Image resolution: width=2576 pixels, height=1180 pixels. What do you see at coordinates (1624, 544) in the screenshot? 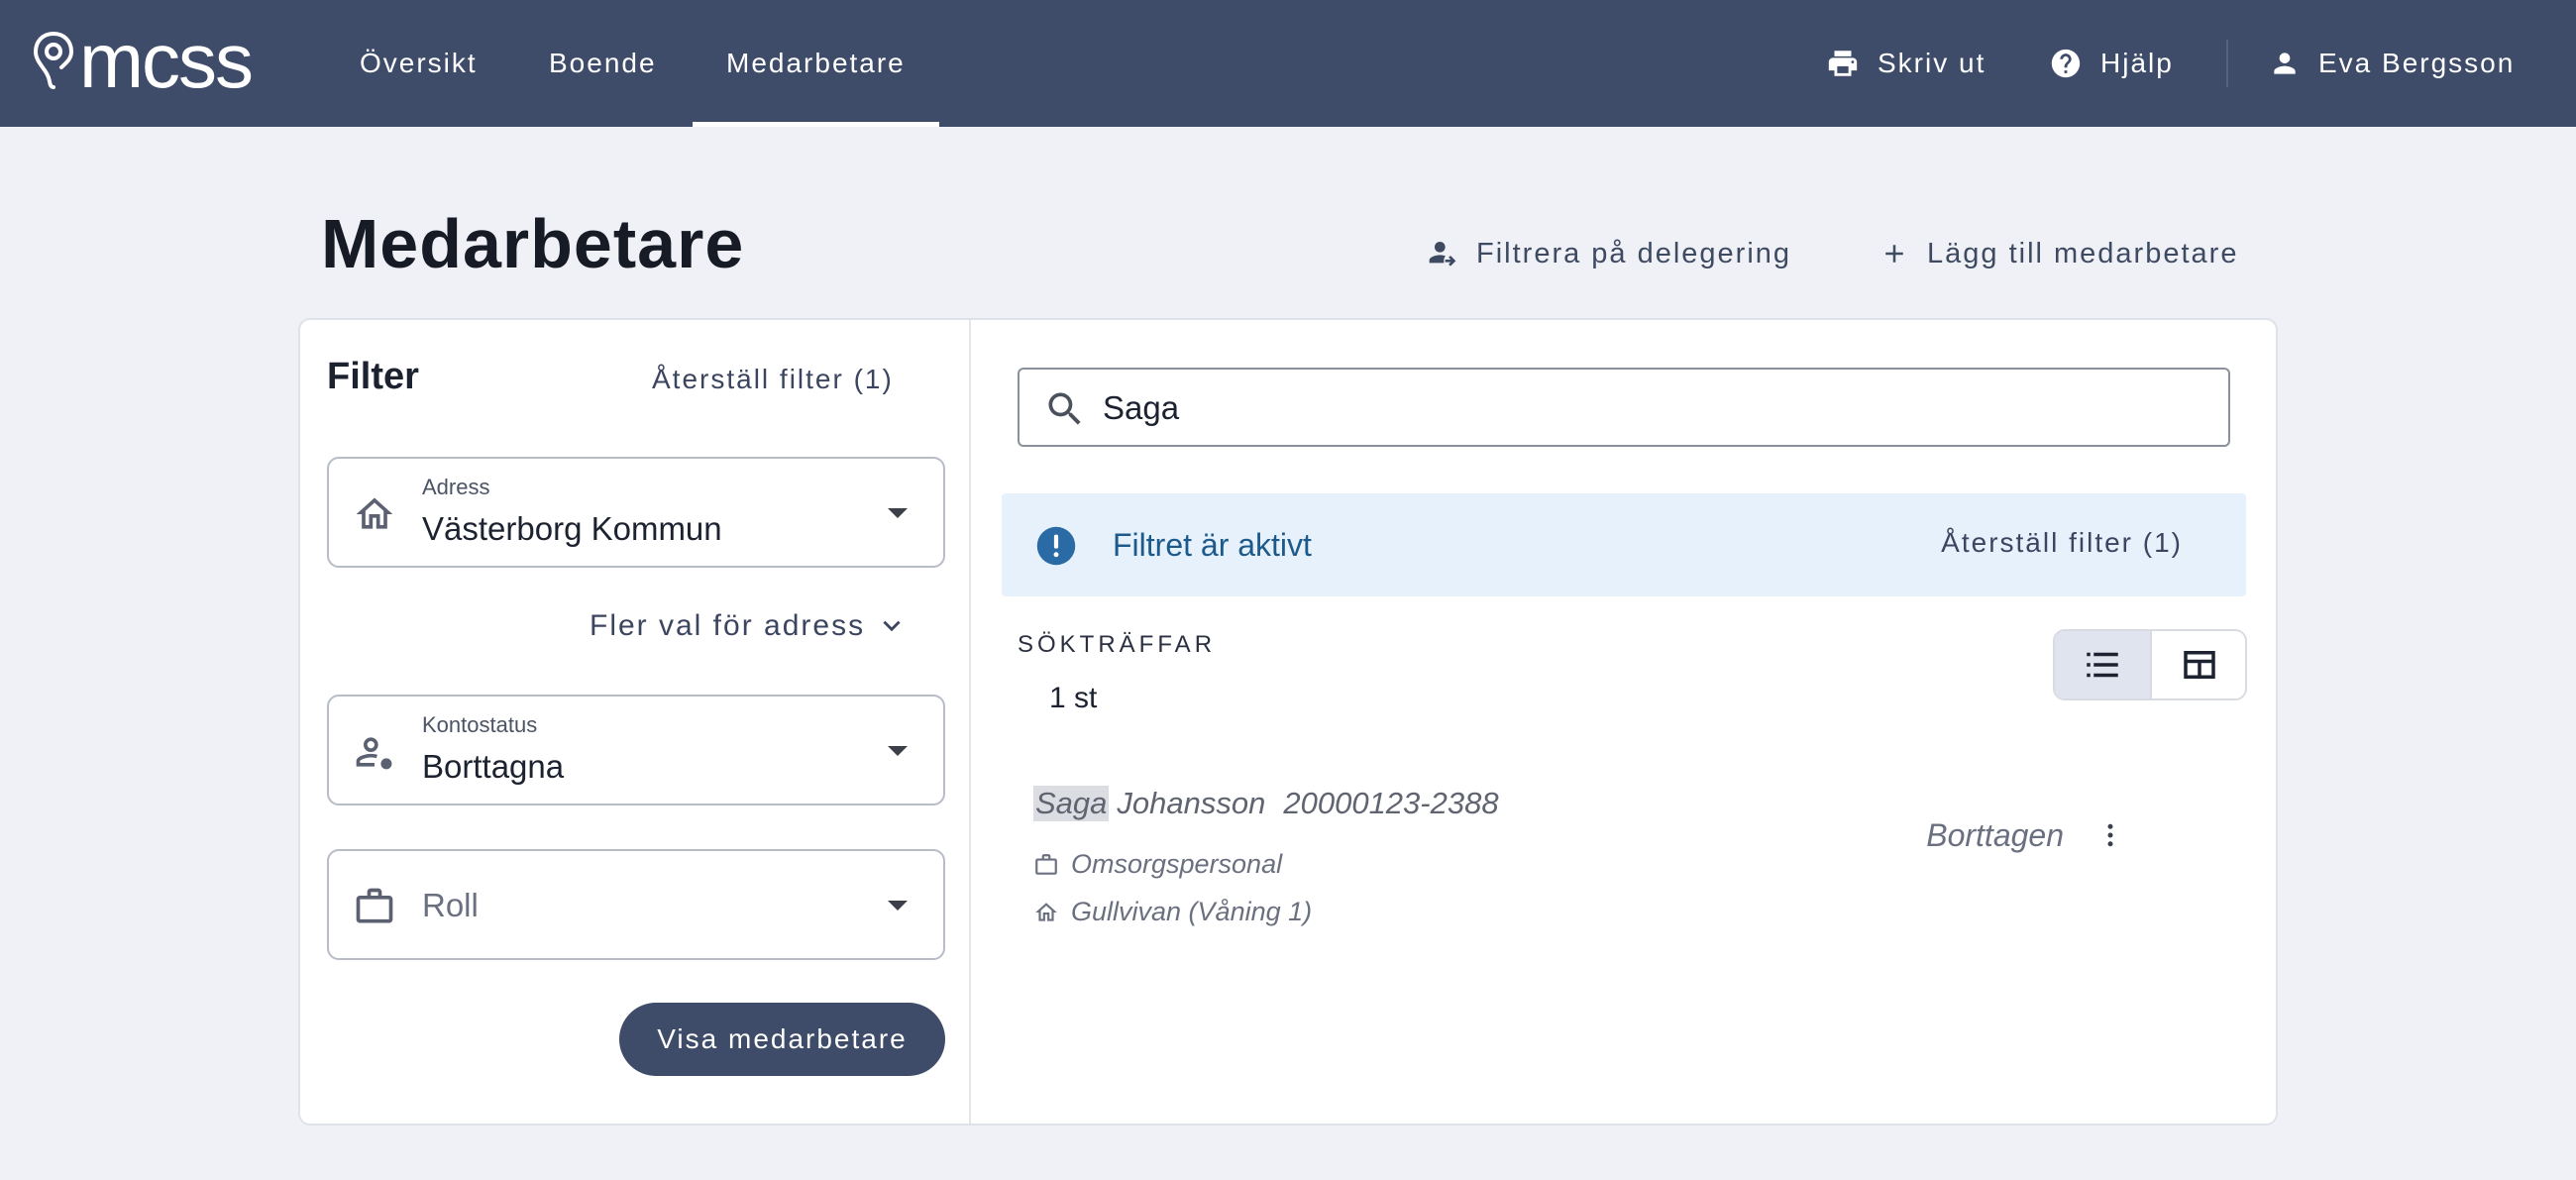
I see `active-filter-alert: Filtret är aktivt Återställ filter (1)` at bounding box center [1624, 544].